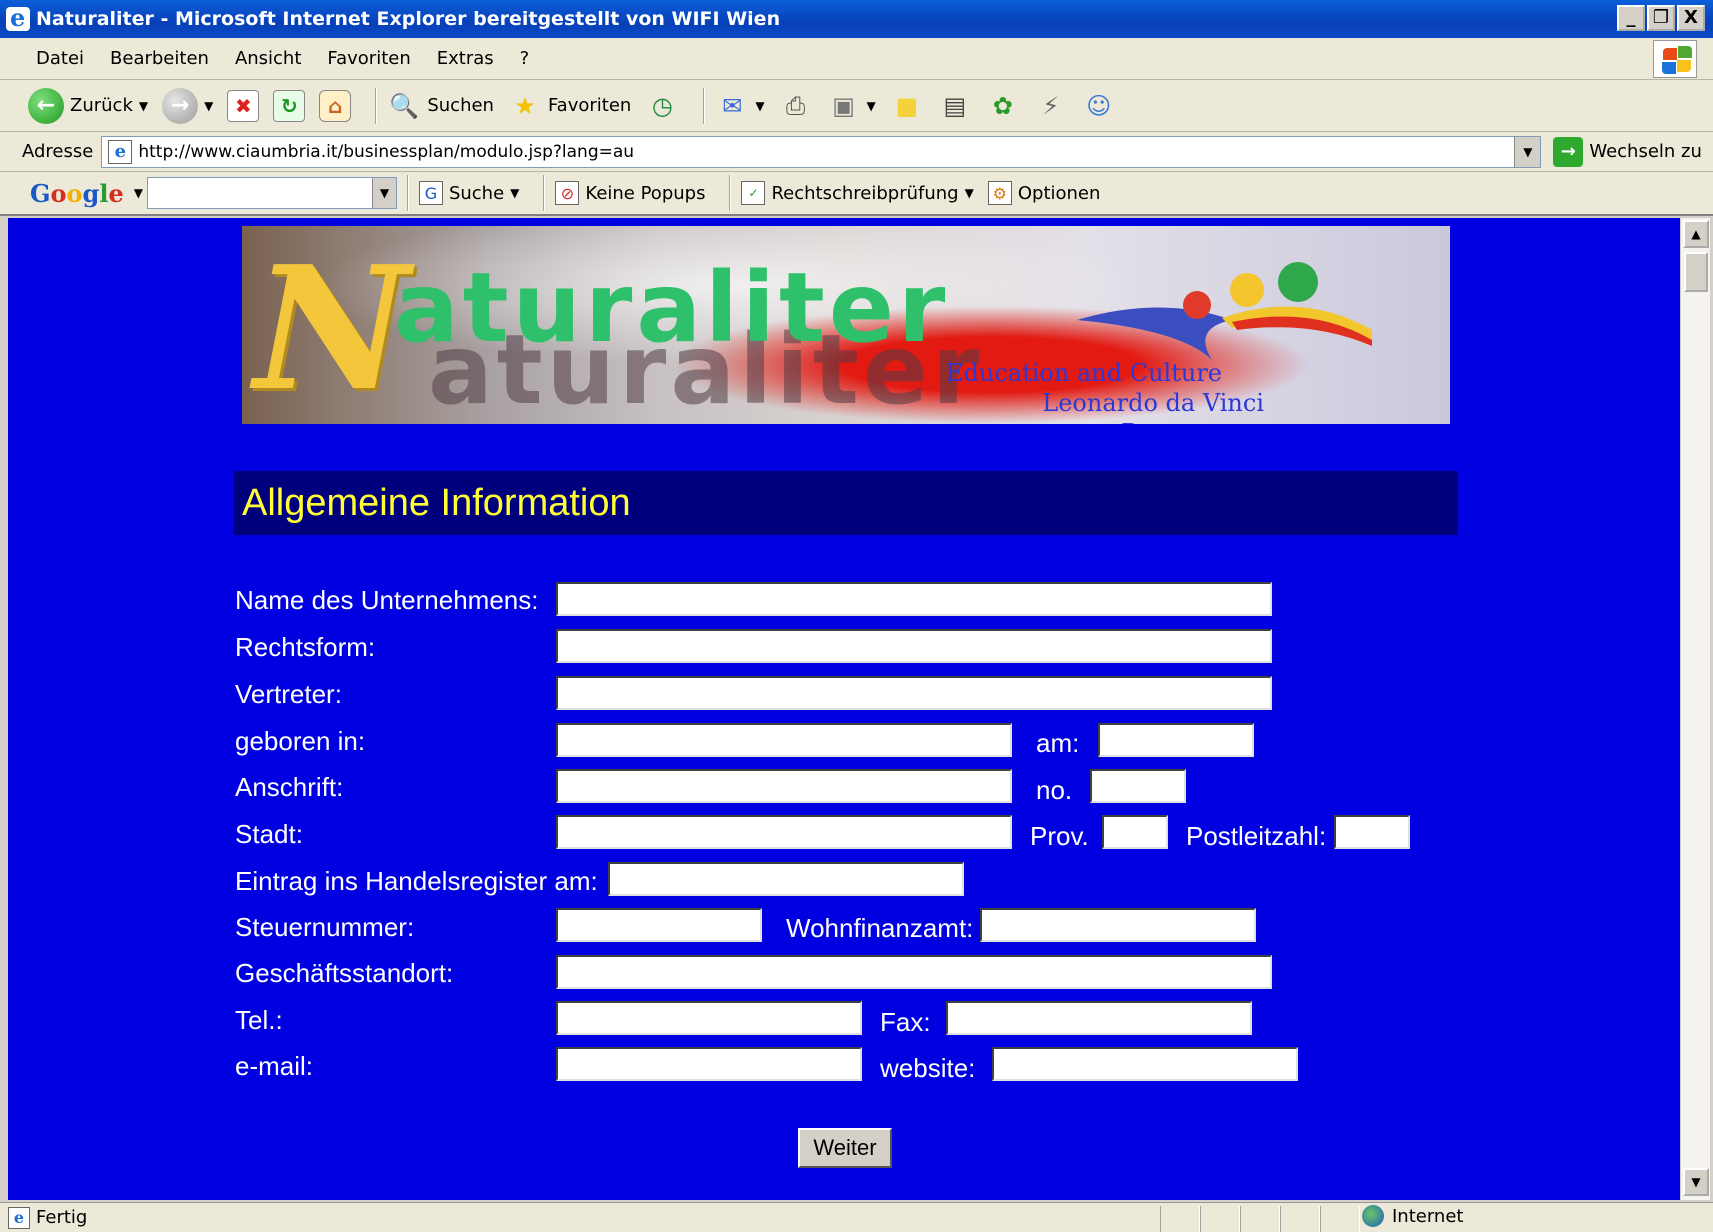 The height and width of the screenshot is (1232, 1713). What do you see at coordinates (60, 58) in the screenshot?
I see `menu-file: Datei` at bounding box center [60, 58].